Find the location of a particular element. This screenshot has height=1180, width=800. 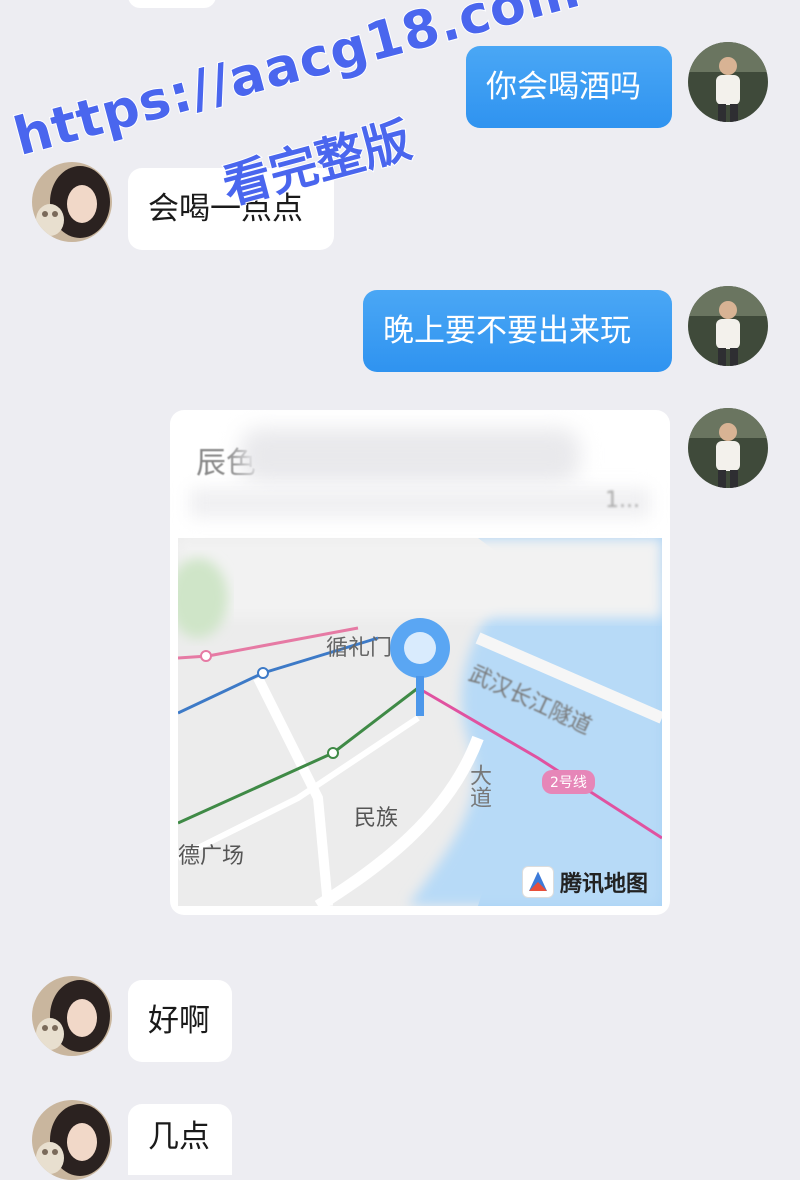

map-label-minzu: 民族 is located at coordinates (376, 818).